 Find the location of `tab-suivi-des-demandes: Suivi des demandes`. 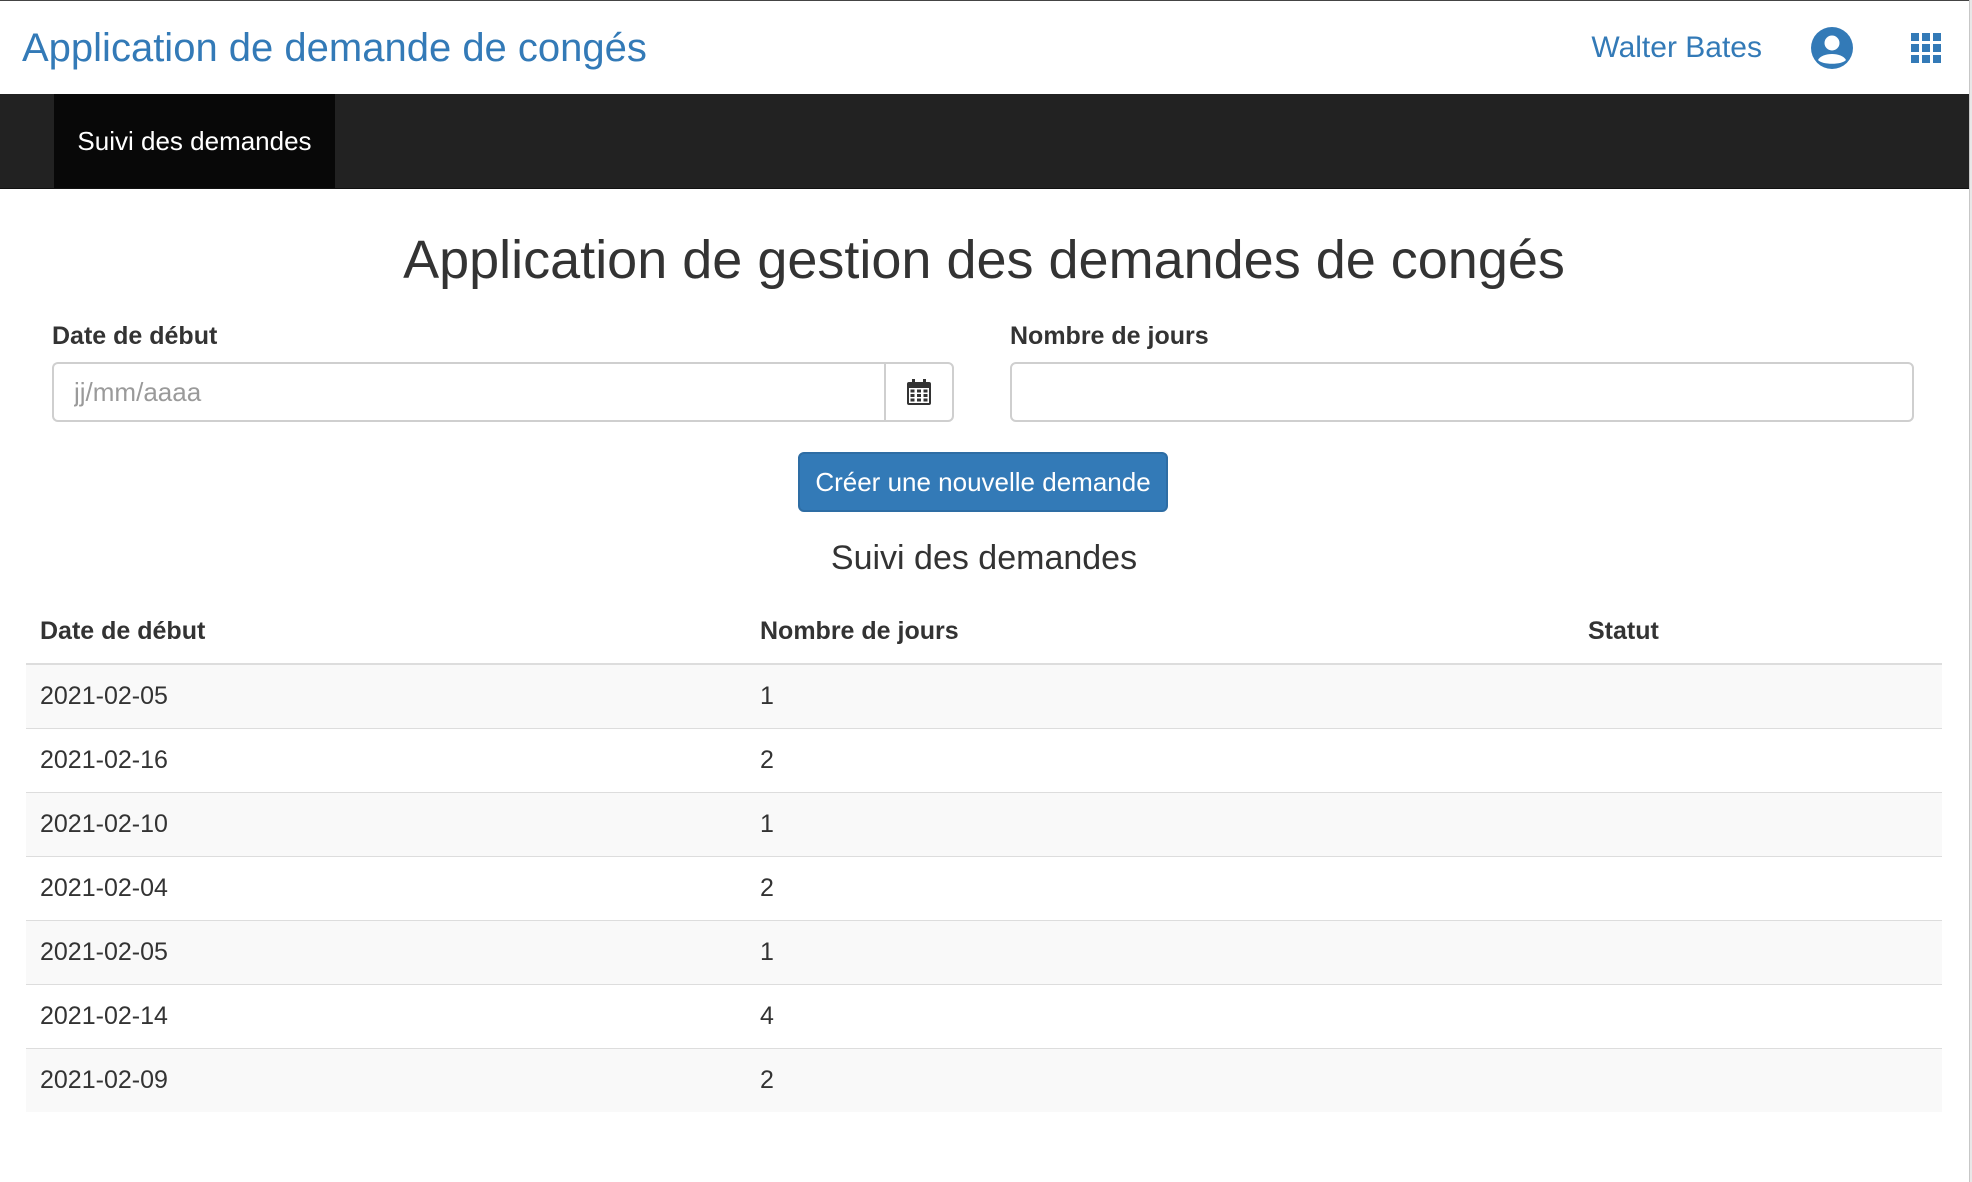

tab-suivi-des-demandes: Suivi des demandes is located at coordinates (194, 141).